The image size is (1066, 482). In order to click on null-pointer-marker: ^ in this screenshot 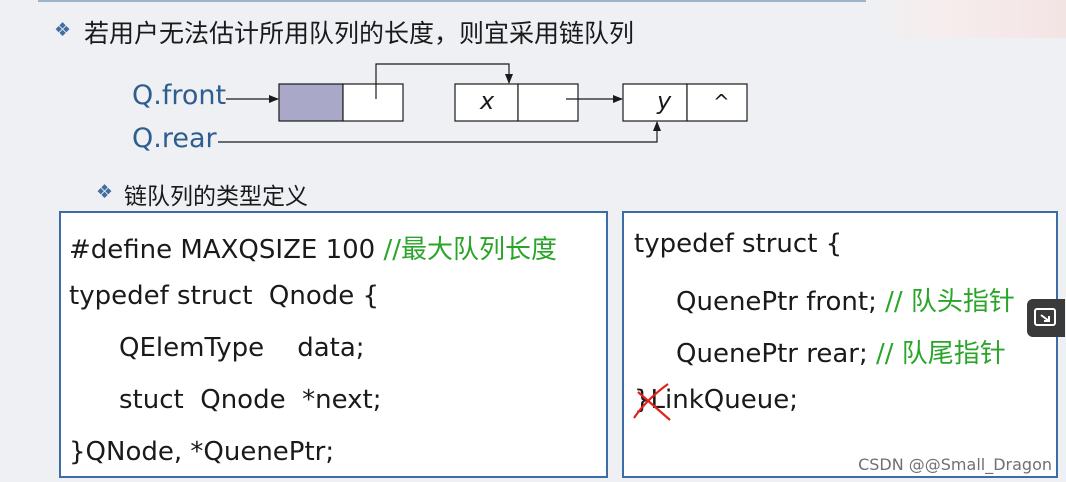, I will do `click(721, 102)`.